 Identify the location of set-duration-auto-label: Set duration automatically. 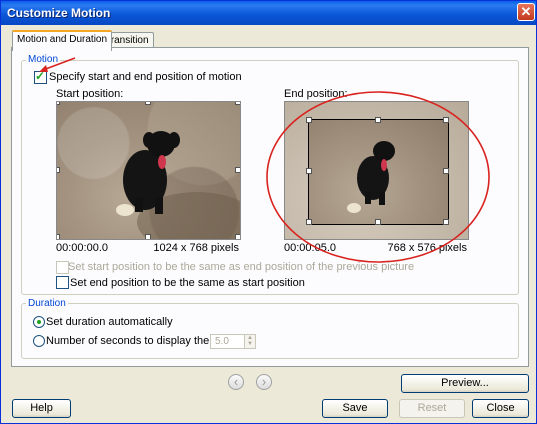
(109, 322).